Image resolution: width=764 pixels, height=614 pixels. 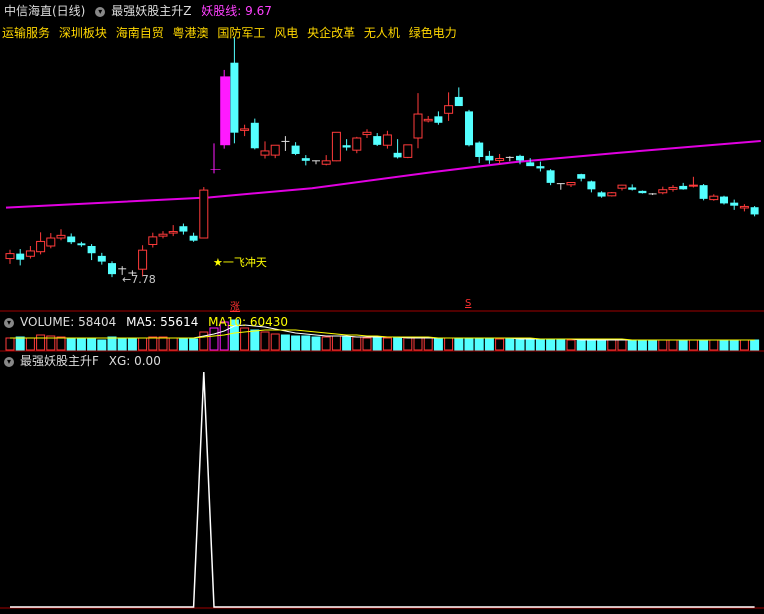 What do you see at coordinates (331, 33) in the screenshot?
I see `sector-tag: 央企改革` at bounding box center [331, 33].